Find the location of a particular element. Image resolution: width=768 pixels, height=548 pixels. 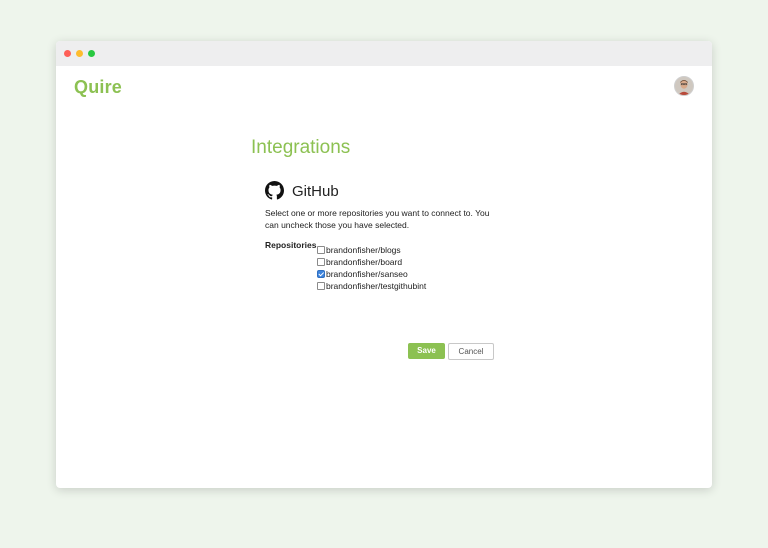

integration-name: GitHub is located at coordinates (315, 191).